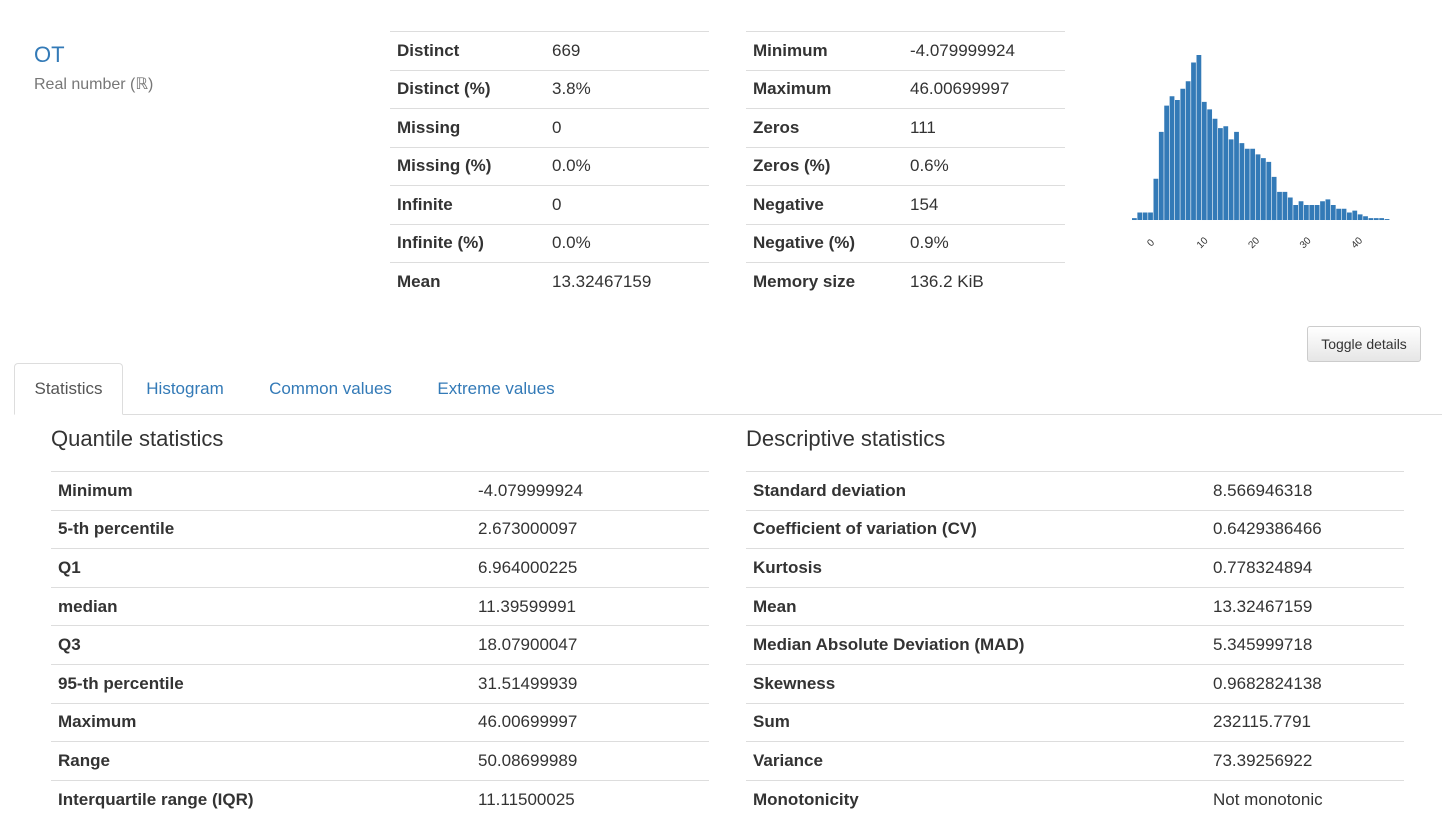  I want to click on stat-label: Negative, so click(824, 204).